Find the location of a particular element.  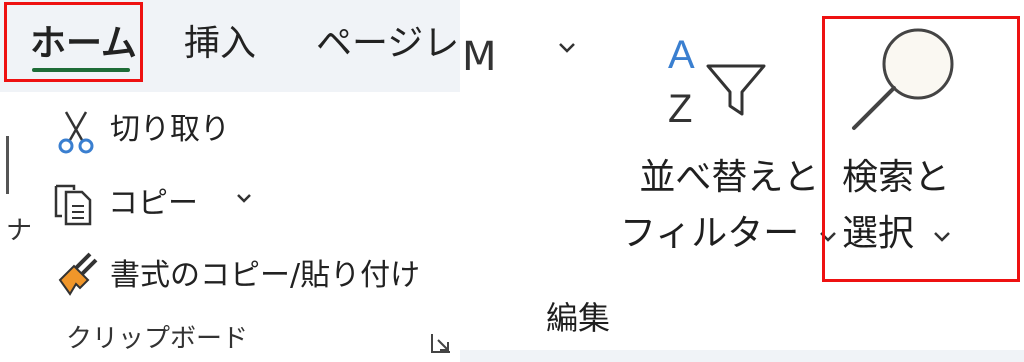

sort-filter-label-line1: 並べ替えと is located at coordinates (729, 177).